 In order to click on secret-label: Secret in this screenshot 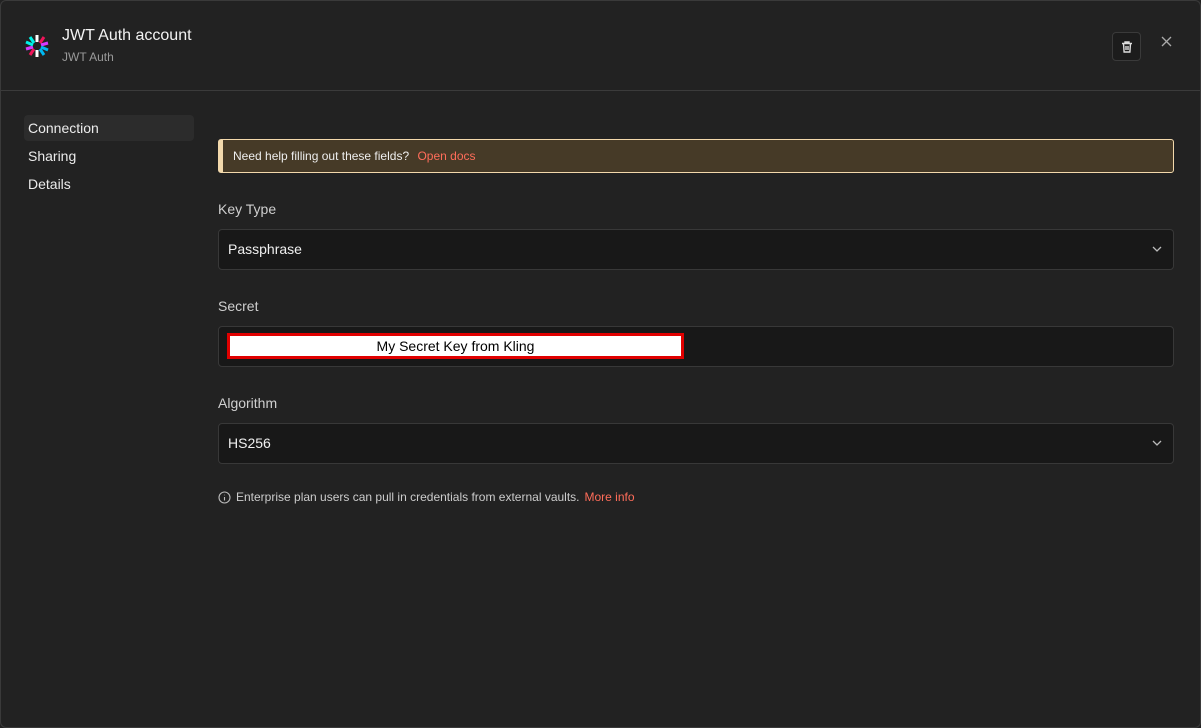, I will do `click(238, 306)`.